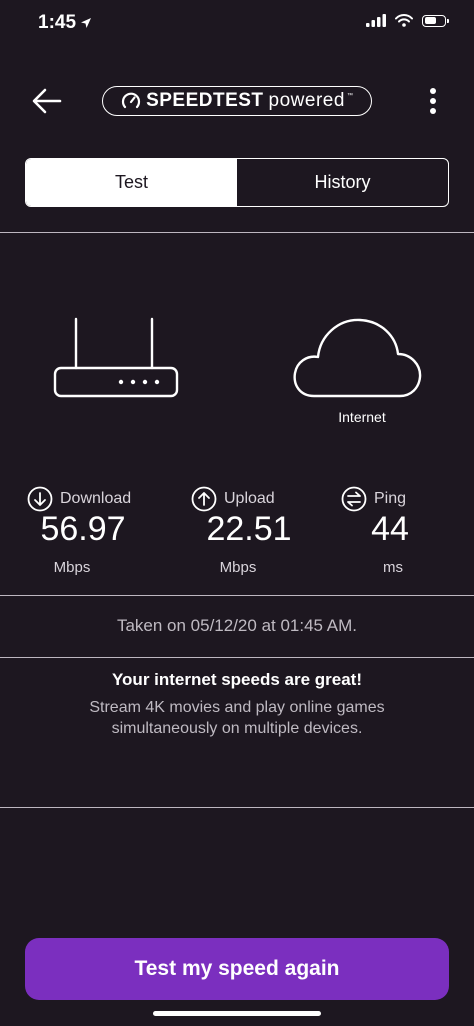 The image size is (474, 1026). What do you see at coordinates (205, 100) in the screenshot?
I see `brand-name: SPEEDTEST` at bounding box center [205, 100].